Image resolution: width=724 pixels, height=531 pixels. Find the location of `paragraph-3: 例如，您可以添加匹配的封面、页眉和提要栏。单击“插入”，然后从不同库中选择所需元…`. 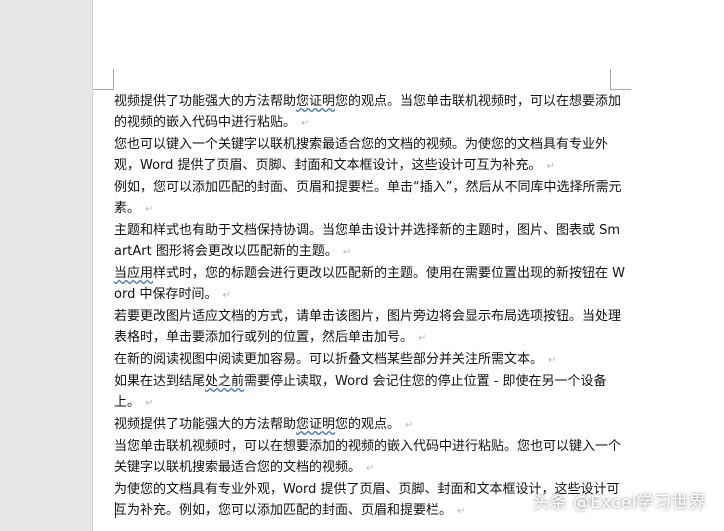

paragraph-3: 例如，您可以添加匹配的封面、页眉和提要栏。单击“插入”，然后从不同库中选择所需元… is located at coordinates (368, 198).